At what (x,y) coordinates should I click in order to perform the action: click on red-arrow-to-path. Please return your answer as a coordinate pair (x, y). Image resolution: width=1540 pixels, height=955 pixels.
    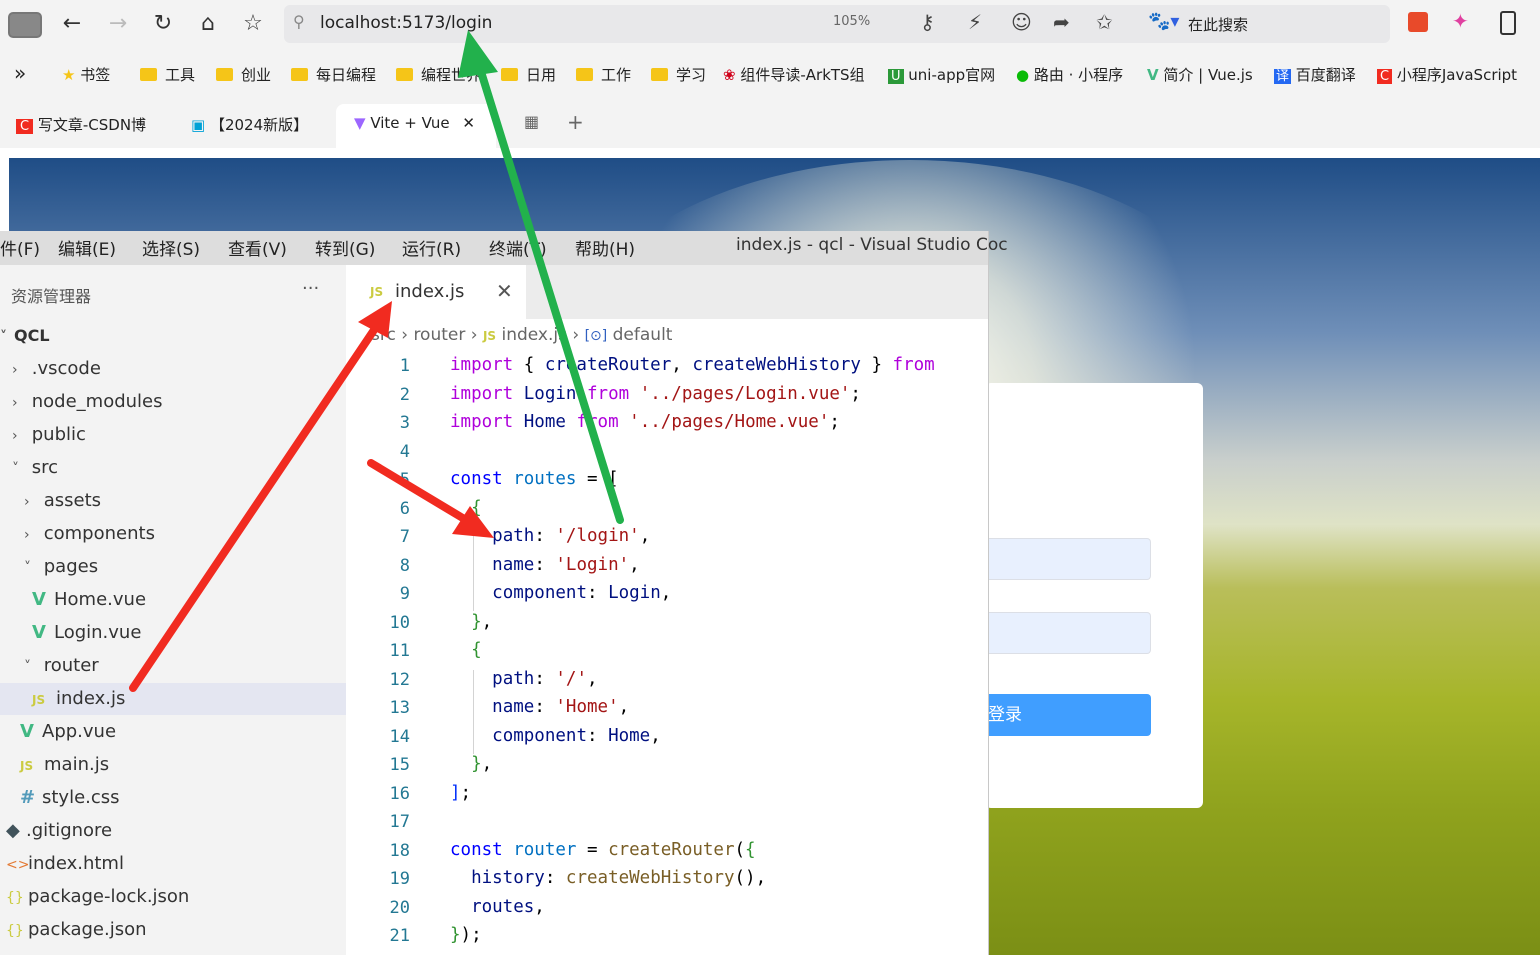
    Looking at the image, I should click on (430, 498).